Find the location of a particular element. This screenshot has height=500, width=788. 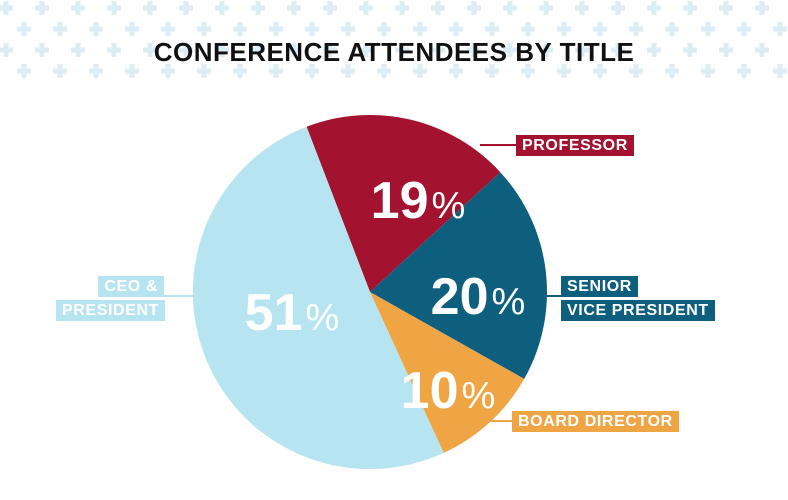

slice-value-number: 20 is located at coordinates (460, 297).